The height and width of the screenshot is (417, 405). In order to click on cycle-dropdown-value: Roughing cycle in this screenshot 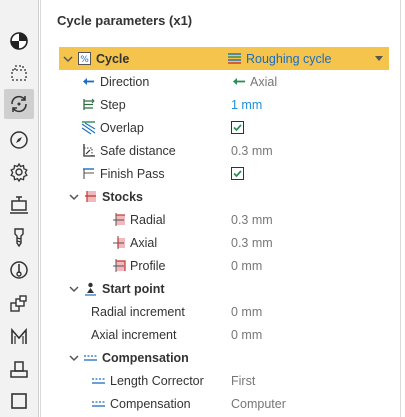, I will do `click(289, 58)`.